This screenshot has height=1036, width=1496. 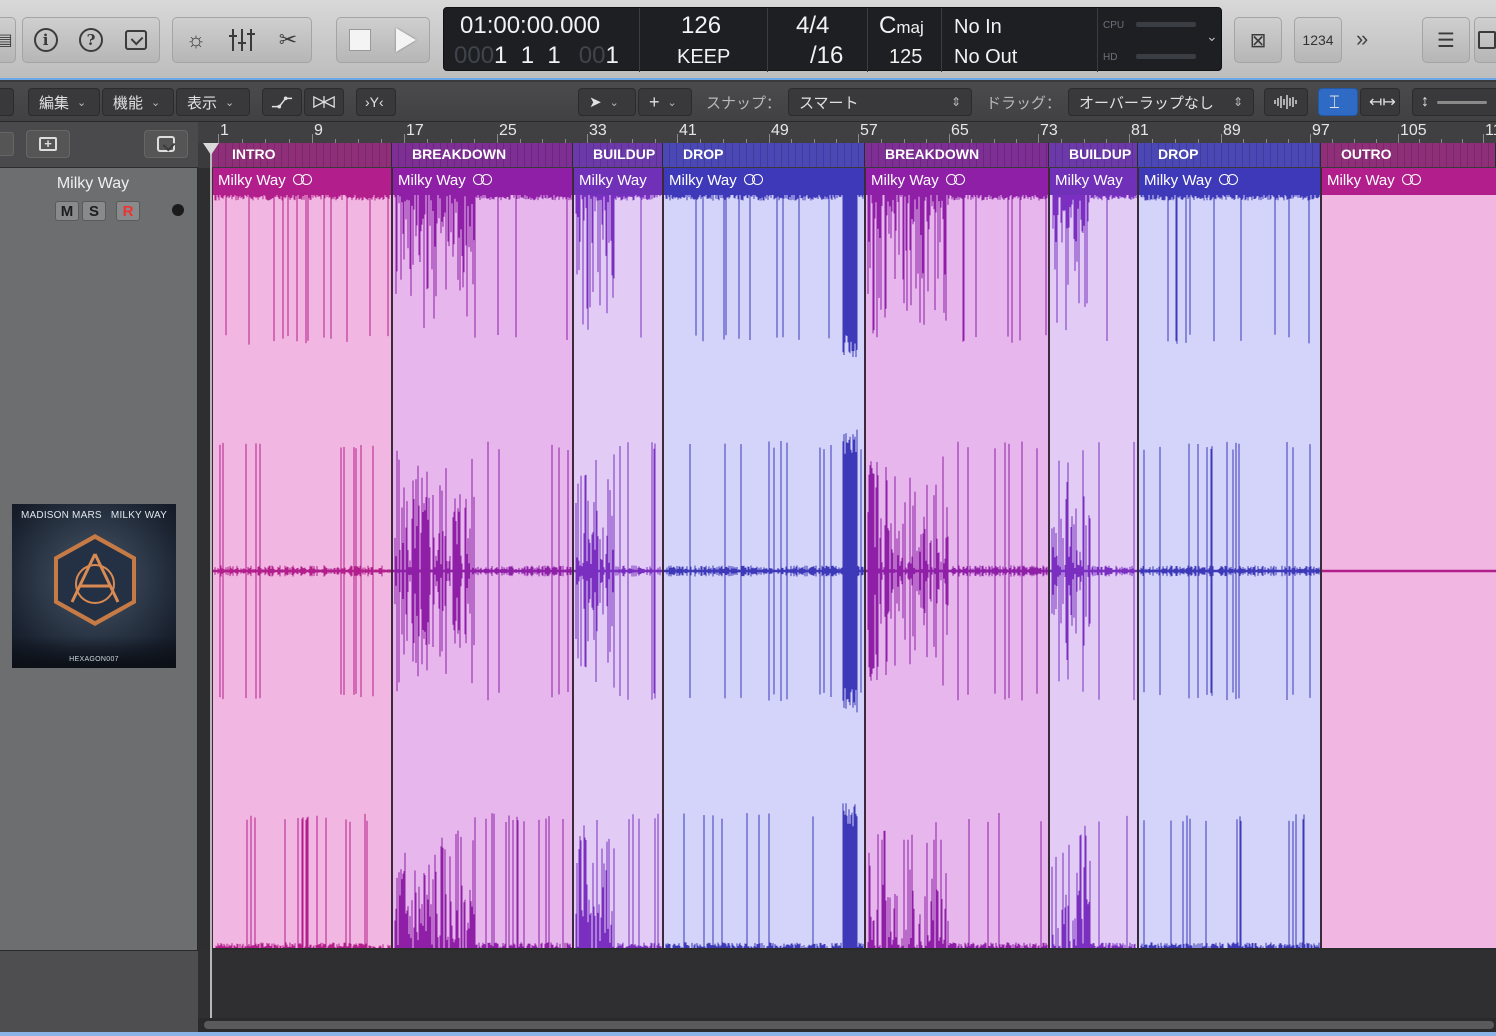 What do you see at coordinates (178, 210) in the screenshot?
I see `input-monitor-dot` at bounding box center [178, 210].